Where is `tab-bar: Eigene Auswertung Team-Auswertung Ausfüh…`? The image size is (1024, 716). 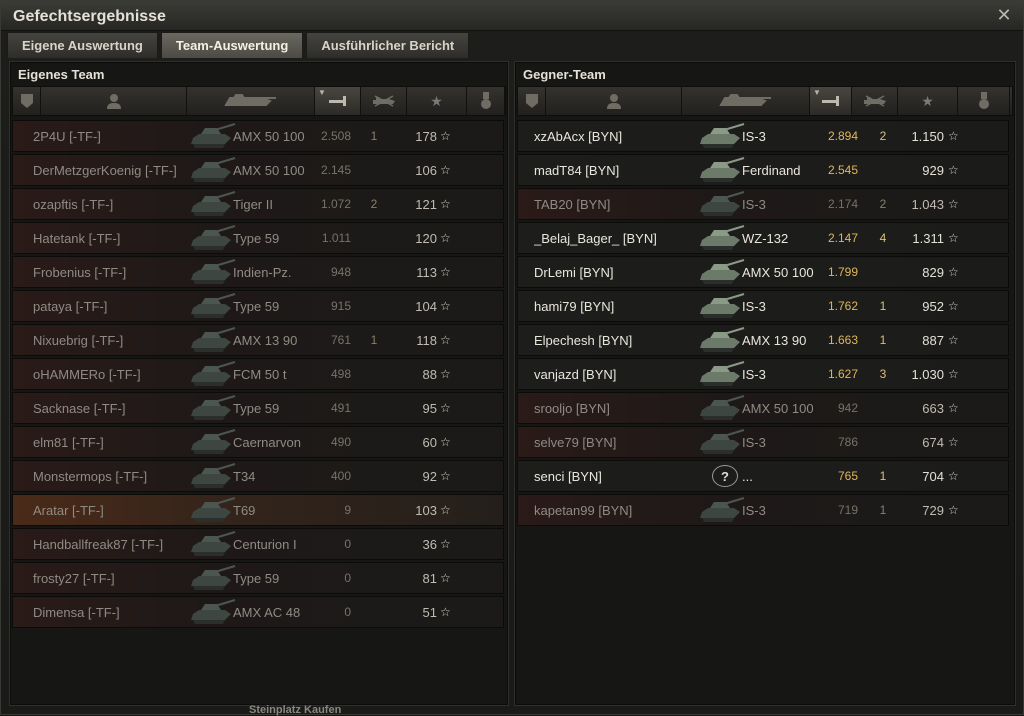
tab-bar: Eigene Auswertung Team-Auswertung Ausfüh… is located at coordinates (238, 45).